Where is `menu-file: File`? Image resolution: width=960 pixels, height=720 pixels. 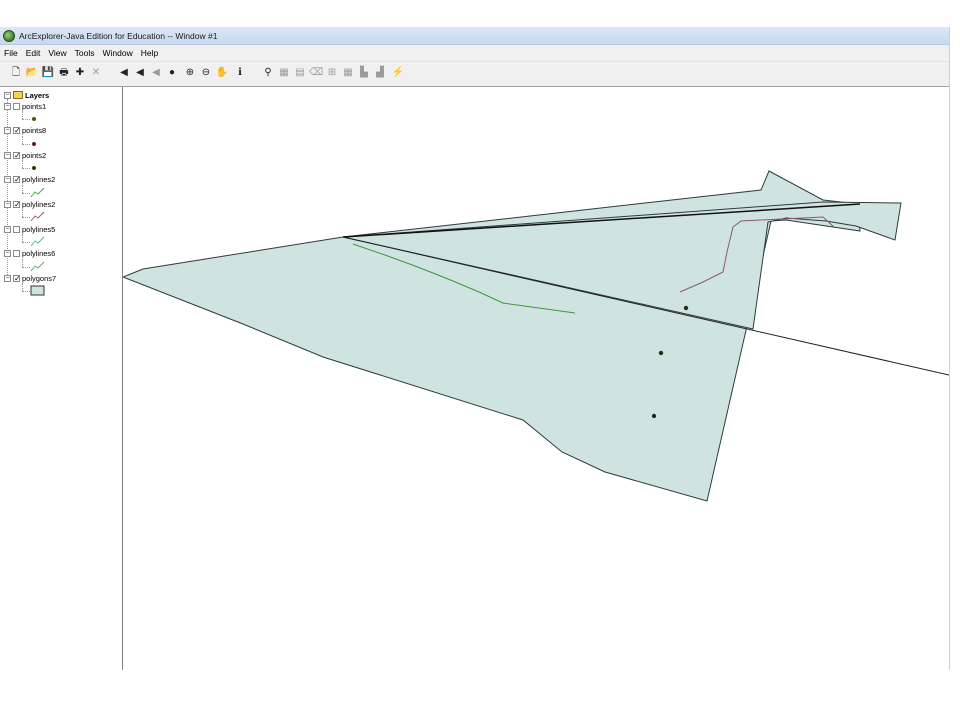 menu-file: File is located at coordinates (11, 53).